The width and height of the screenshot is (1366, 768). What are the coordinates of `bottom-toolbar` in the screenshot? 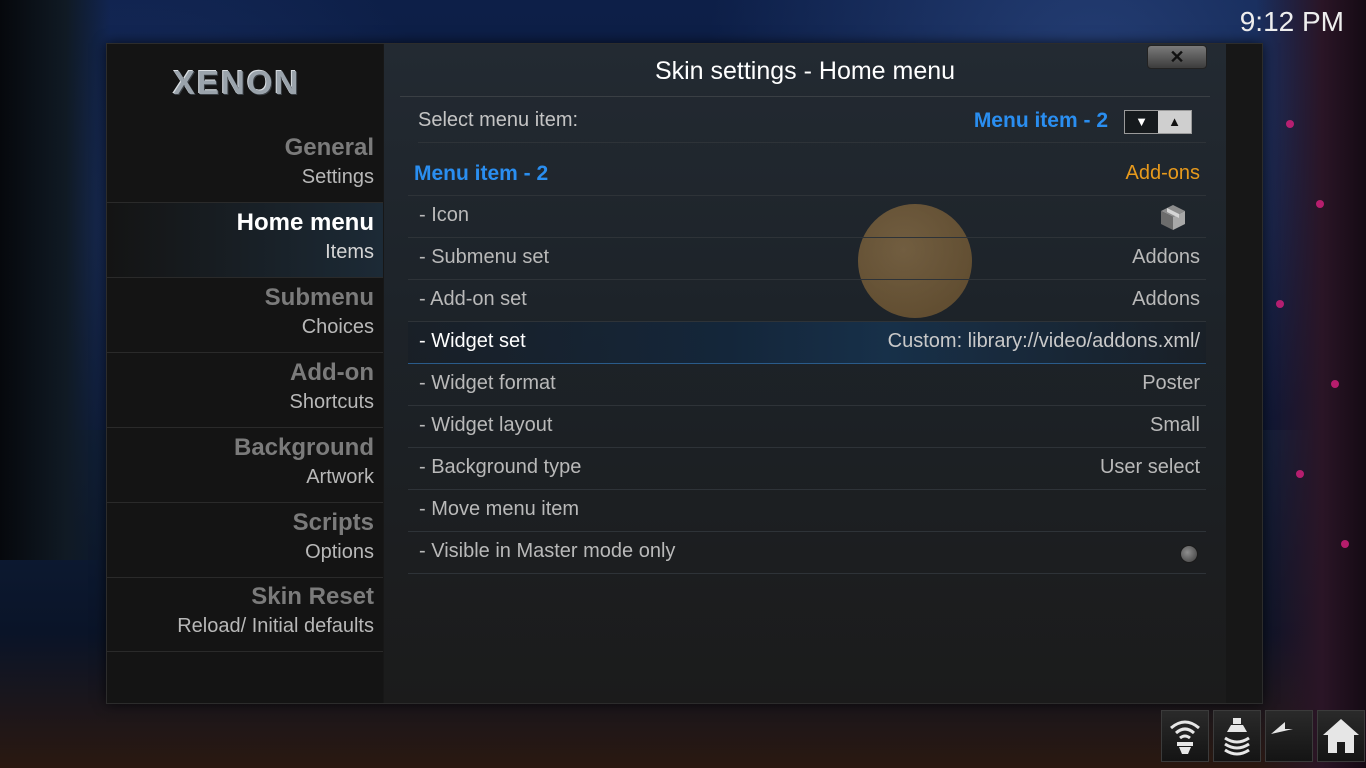 It's located at (1263, 739).